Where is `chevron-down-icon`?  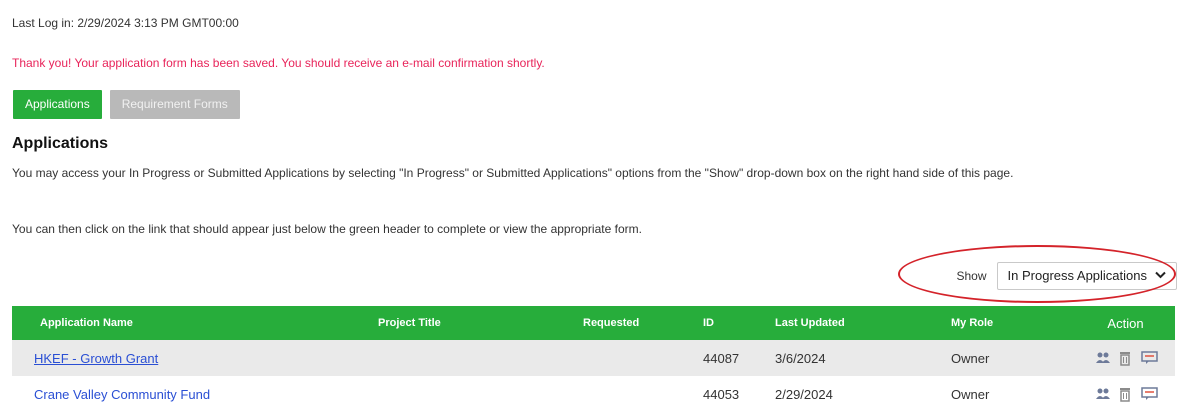
chevron-down-icon is located at coordinates (1160, 276).